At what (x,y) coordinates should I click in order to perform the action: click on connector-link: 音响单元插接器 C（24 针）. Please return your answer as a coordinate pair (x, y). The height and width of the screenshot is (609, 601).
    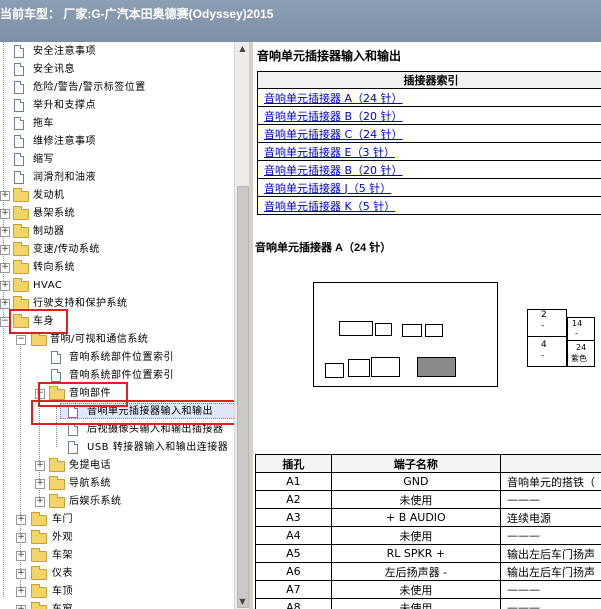
    Looking at the image, I should click on (333, 134).